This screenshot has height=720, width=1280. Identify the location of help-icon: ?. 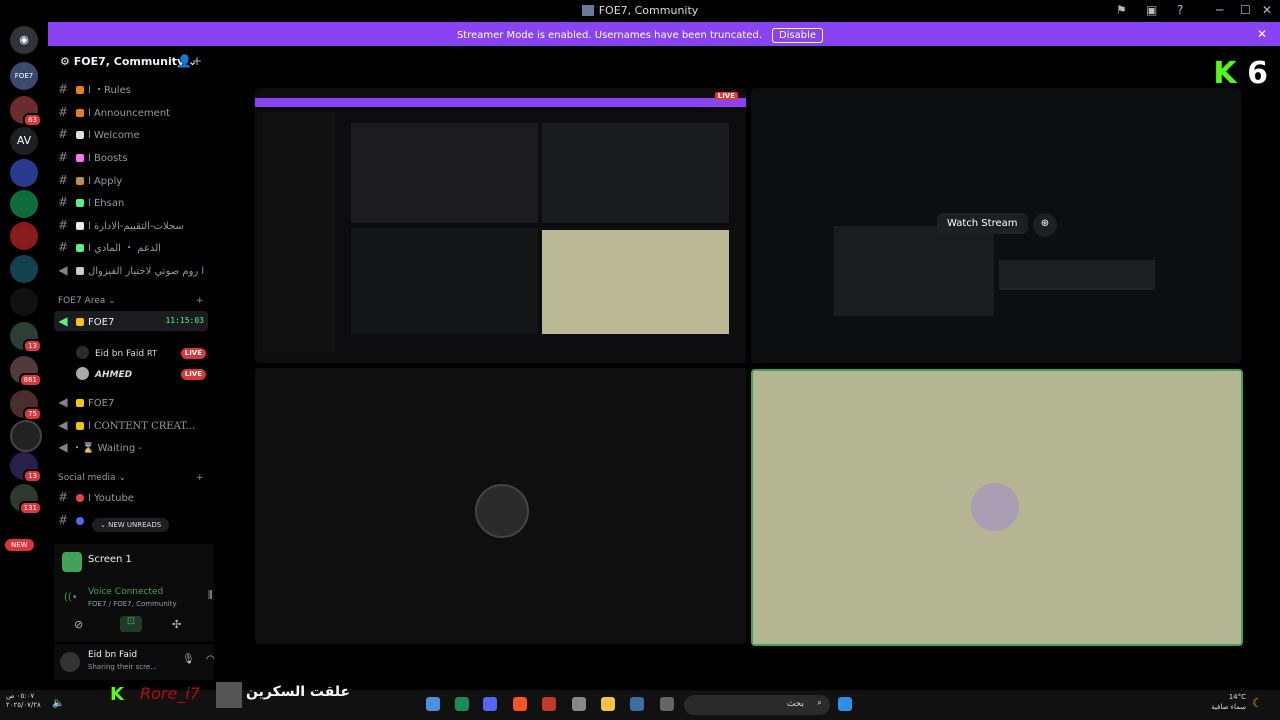
(1180, 10).